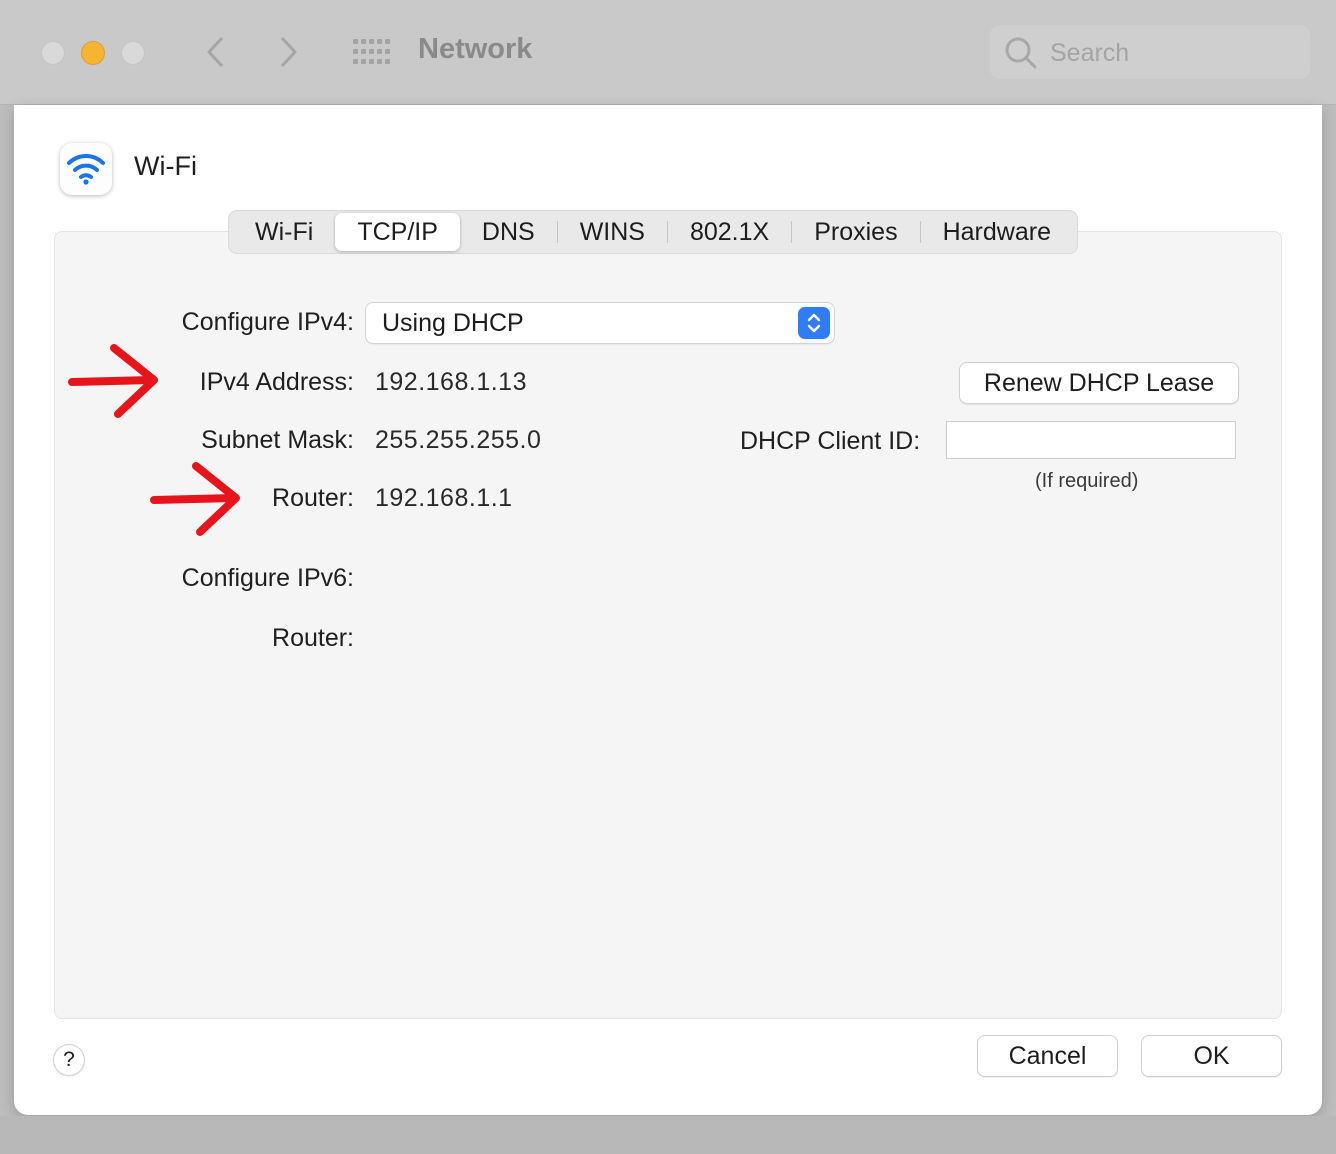 The height and width of the screenshot is (1154, 1336). Describe the element at coordinates (267, 322) in the screenshot. I see `configure-ipv4-label: Configure IPv4:` at that location.